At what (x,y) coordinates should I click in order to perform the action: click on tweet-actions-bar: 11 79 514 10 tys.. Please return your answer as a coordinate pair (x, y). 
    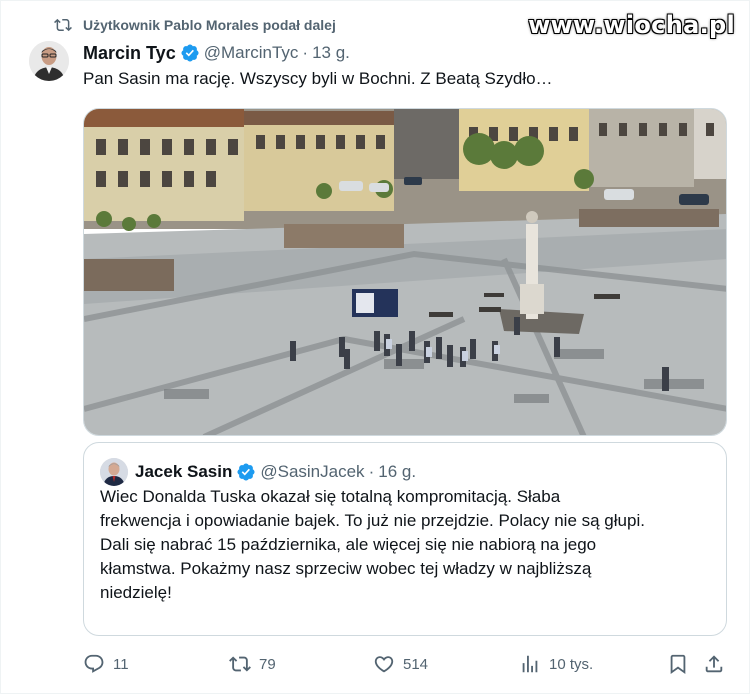
    Looking at the image, I should click on (405, 664).